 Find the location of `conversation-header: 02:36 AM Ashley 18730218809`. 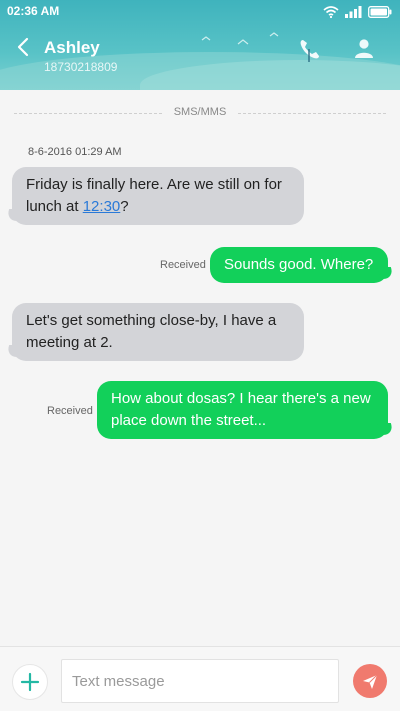

conversation-header: 02:36 AM Ashley 18730218809 is located at coordinates (200, 45).